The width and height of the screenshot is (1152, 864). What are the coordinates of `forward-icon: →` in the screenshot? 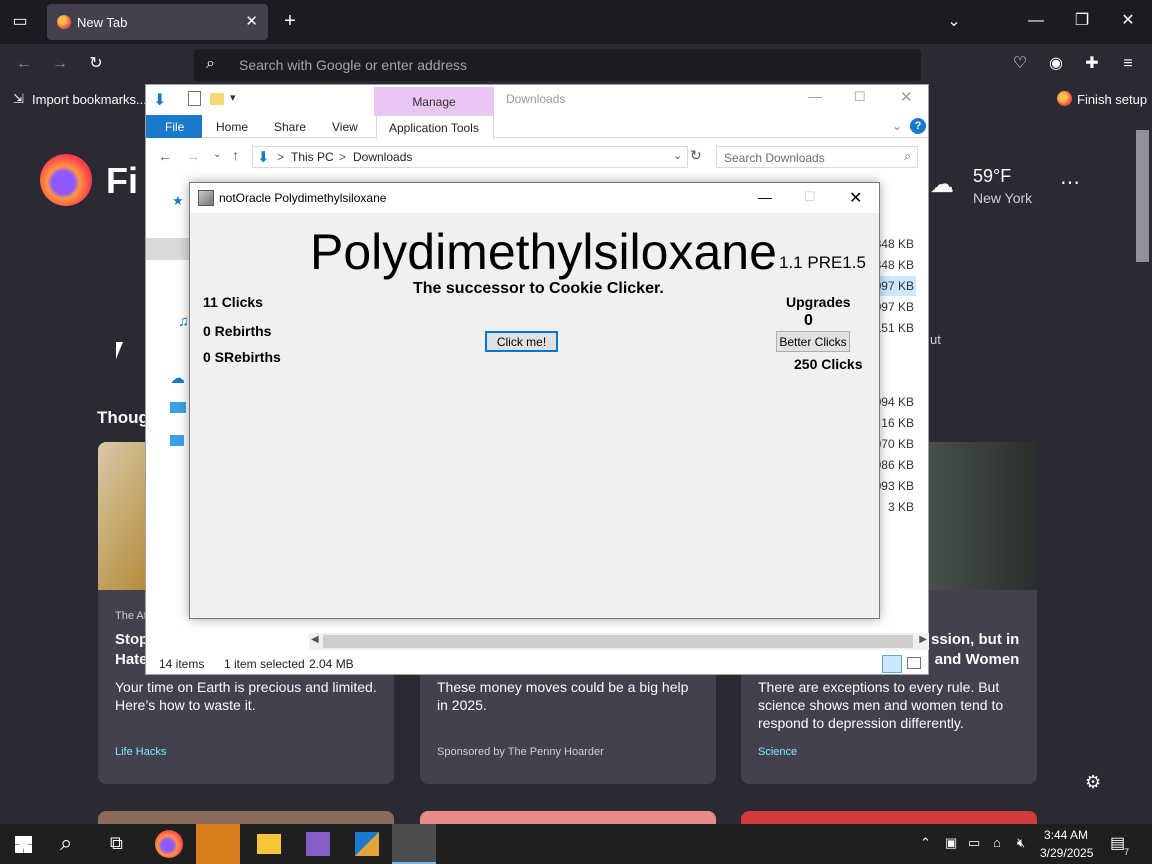 It's located at (60, 64).